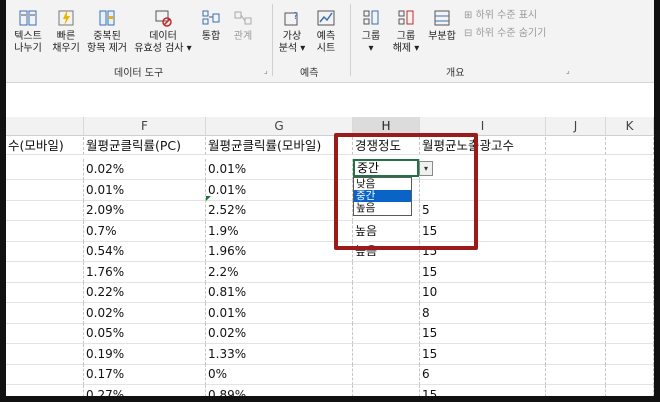 The width and height of the screenshot is (660, 402). I want to click on column-header-g: G, so click(279, 126).